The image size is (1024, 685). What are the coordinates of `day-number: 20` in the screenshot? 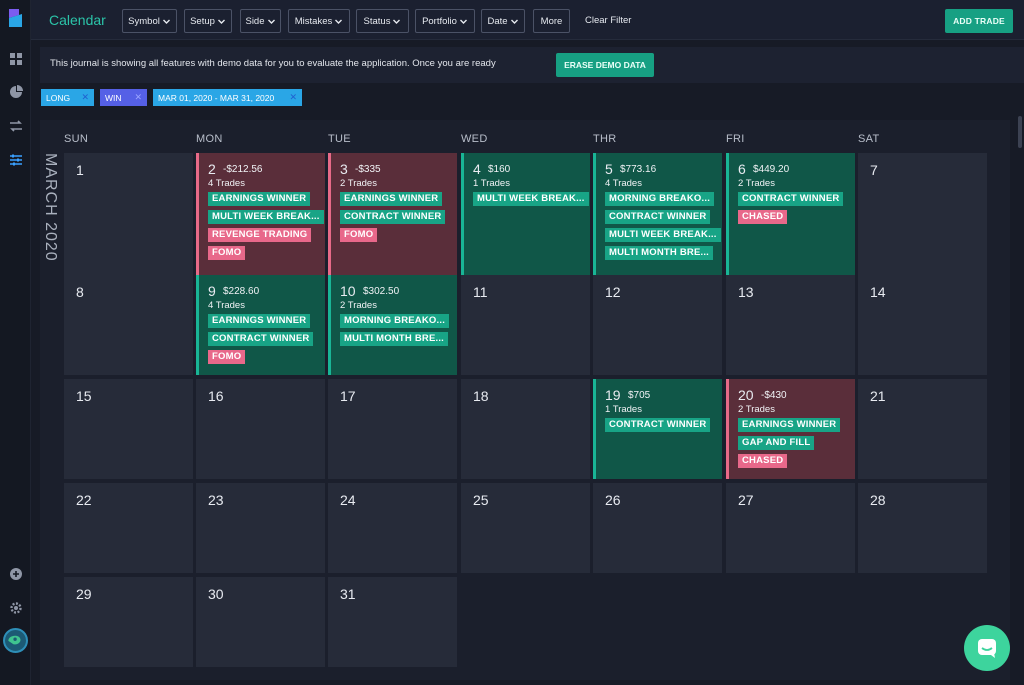 It's located at (746, 395).